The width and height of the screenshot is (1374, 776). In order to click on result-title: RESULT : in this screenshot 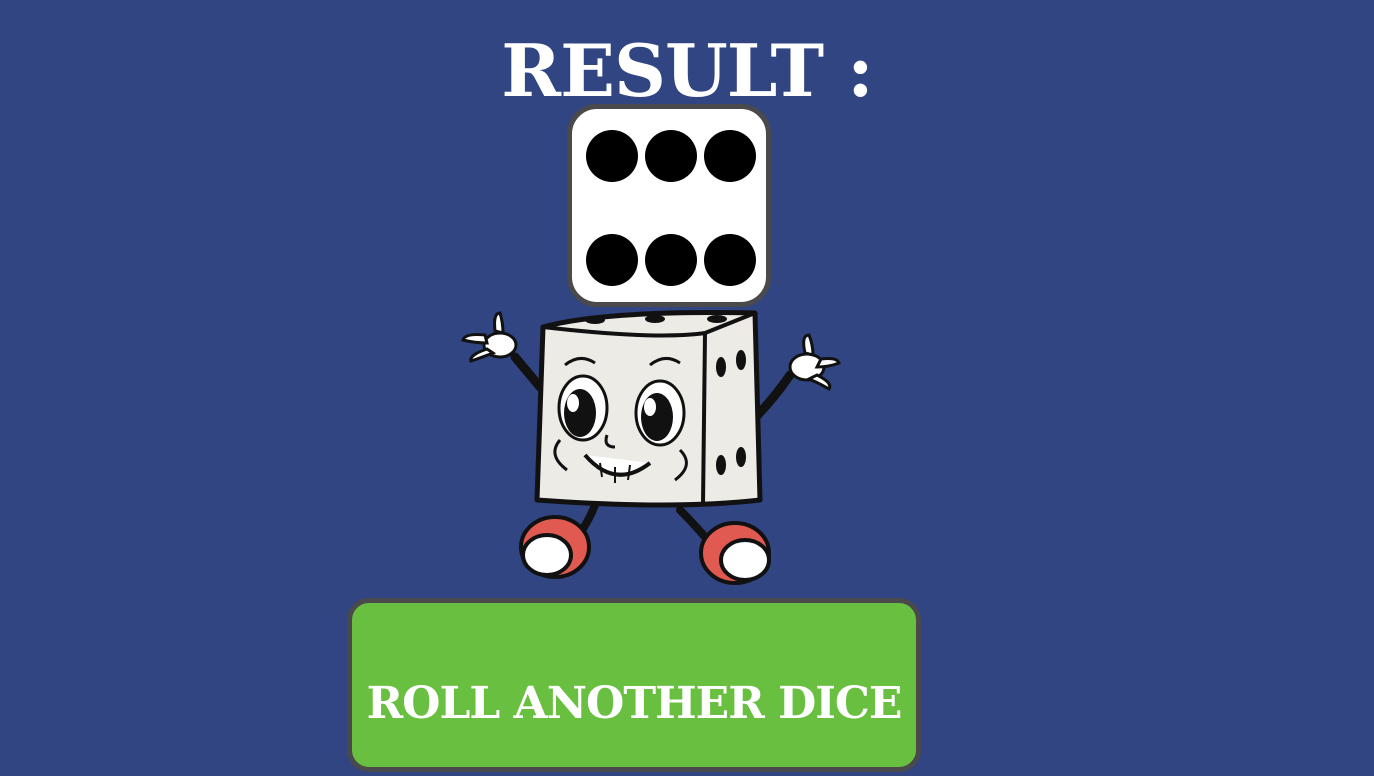, I will do `click(687, 70)`.